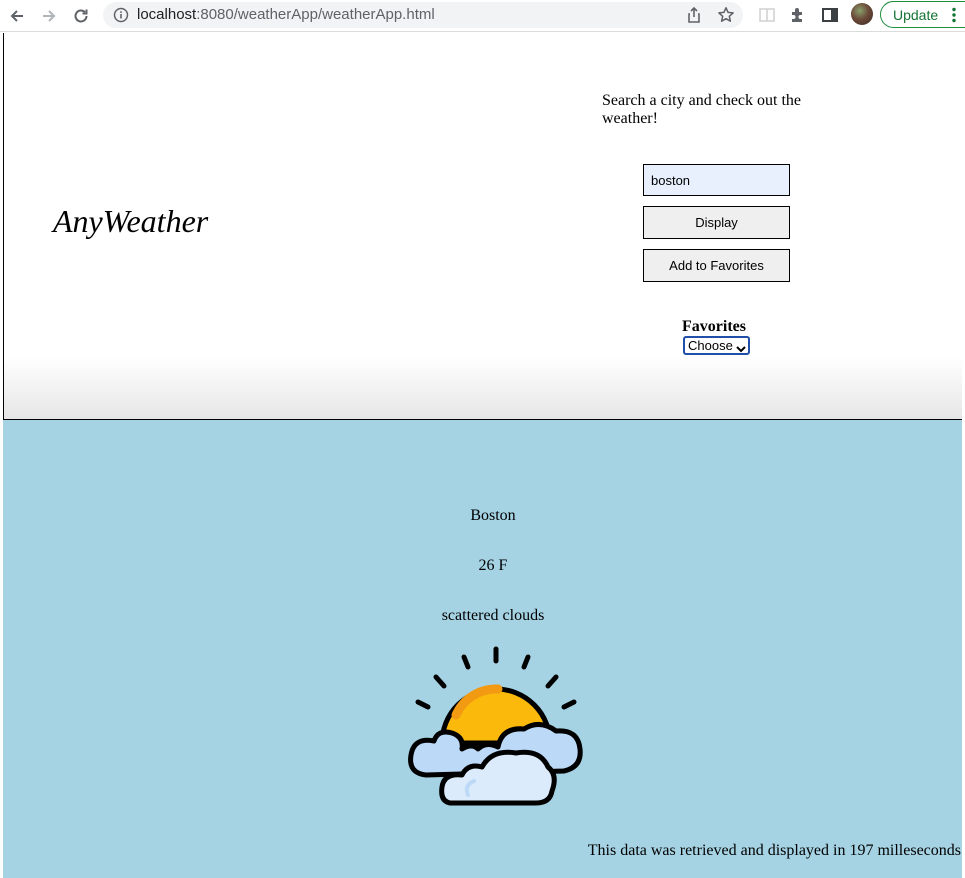 Image resolution: width=965 pixels, height=878 pixels. I want to click on info-icon, so click(121, 15).